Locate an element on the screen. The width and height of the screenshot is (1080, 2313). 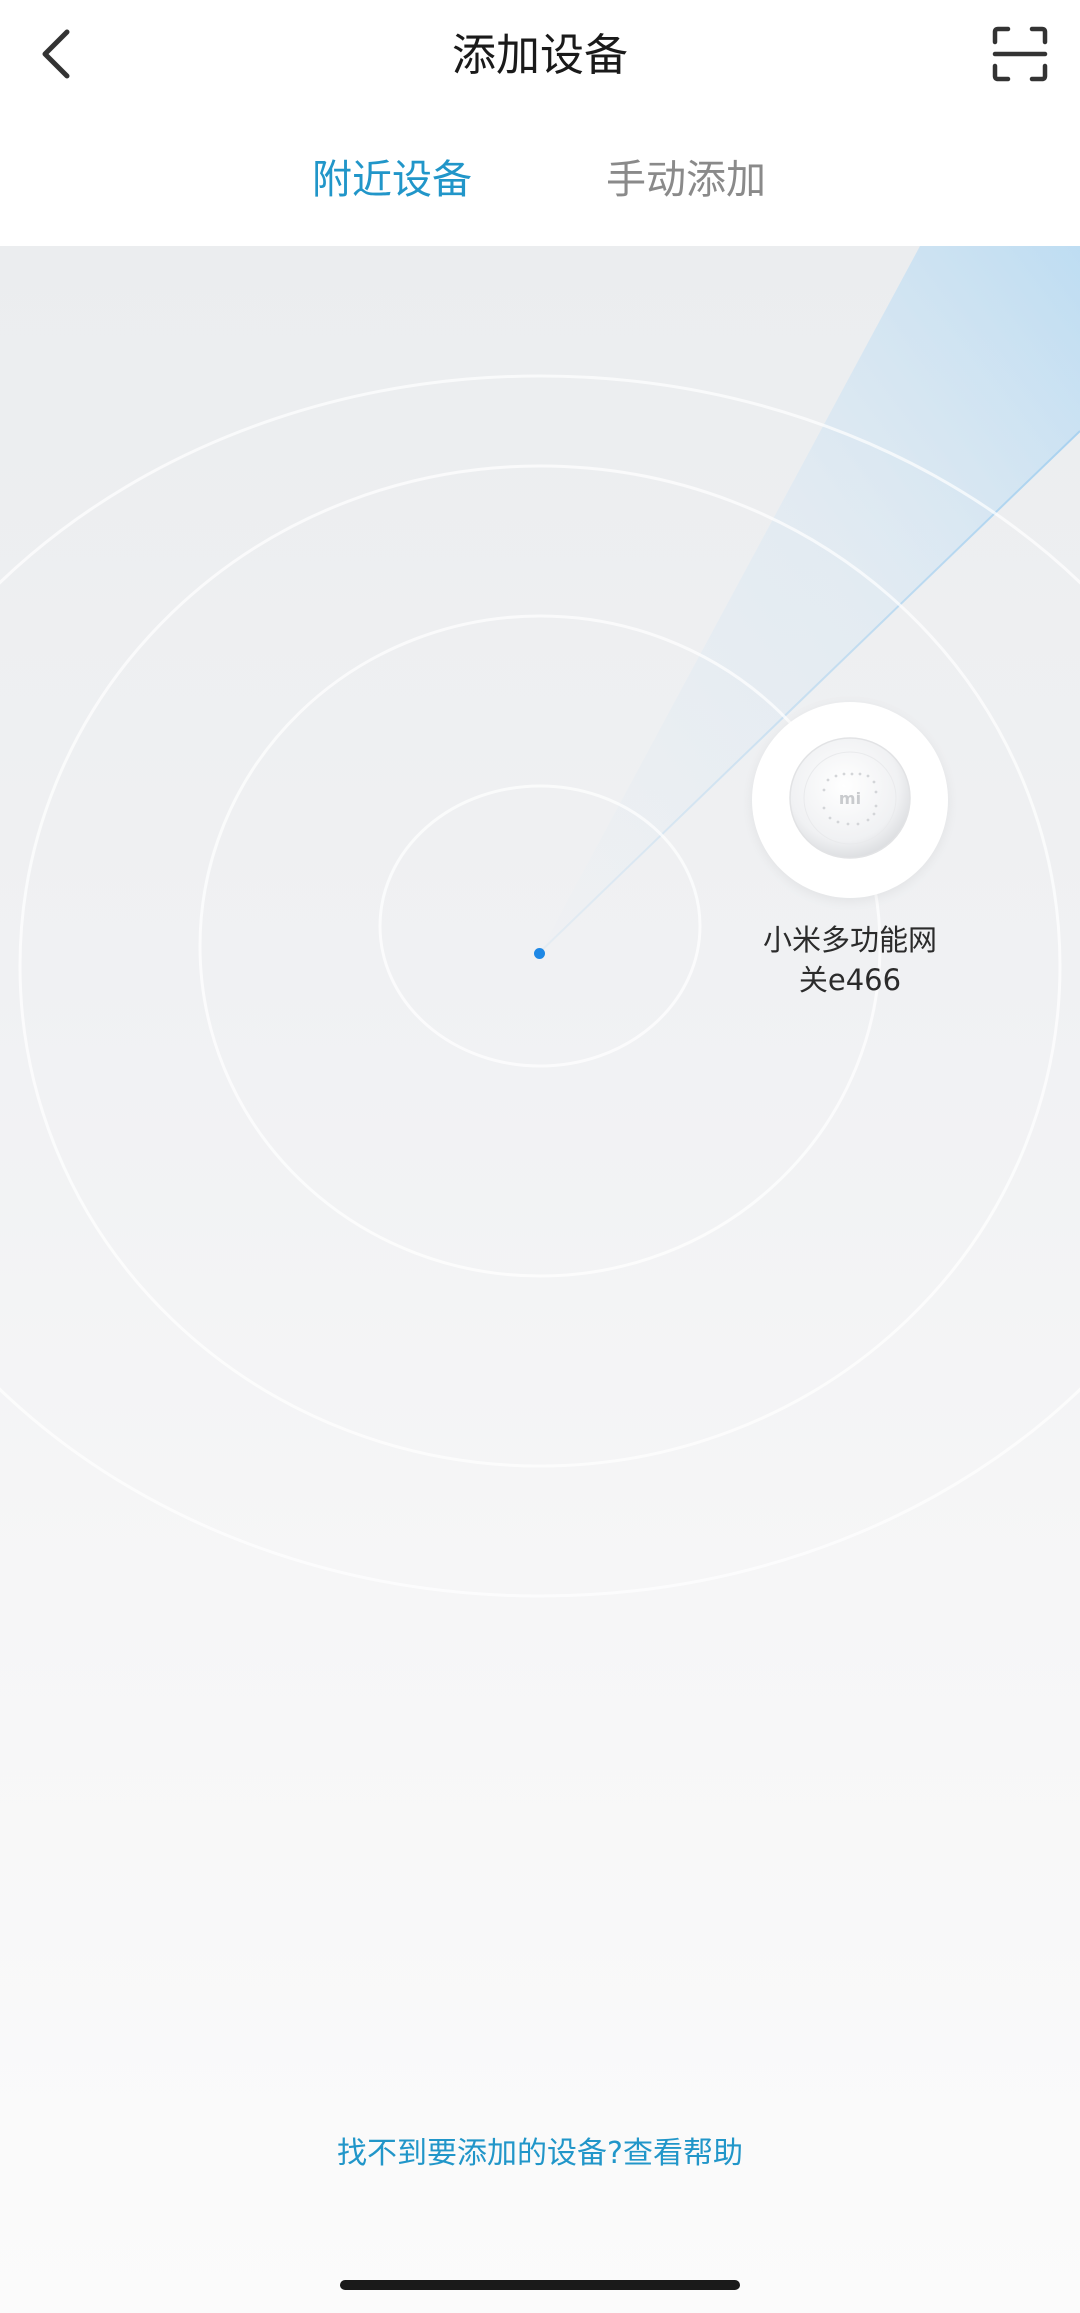
tab-bar: 附近设备 手动添加 is located at coordinates (540, 179).